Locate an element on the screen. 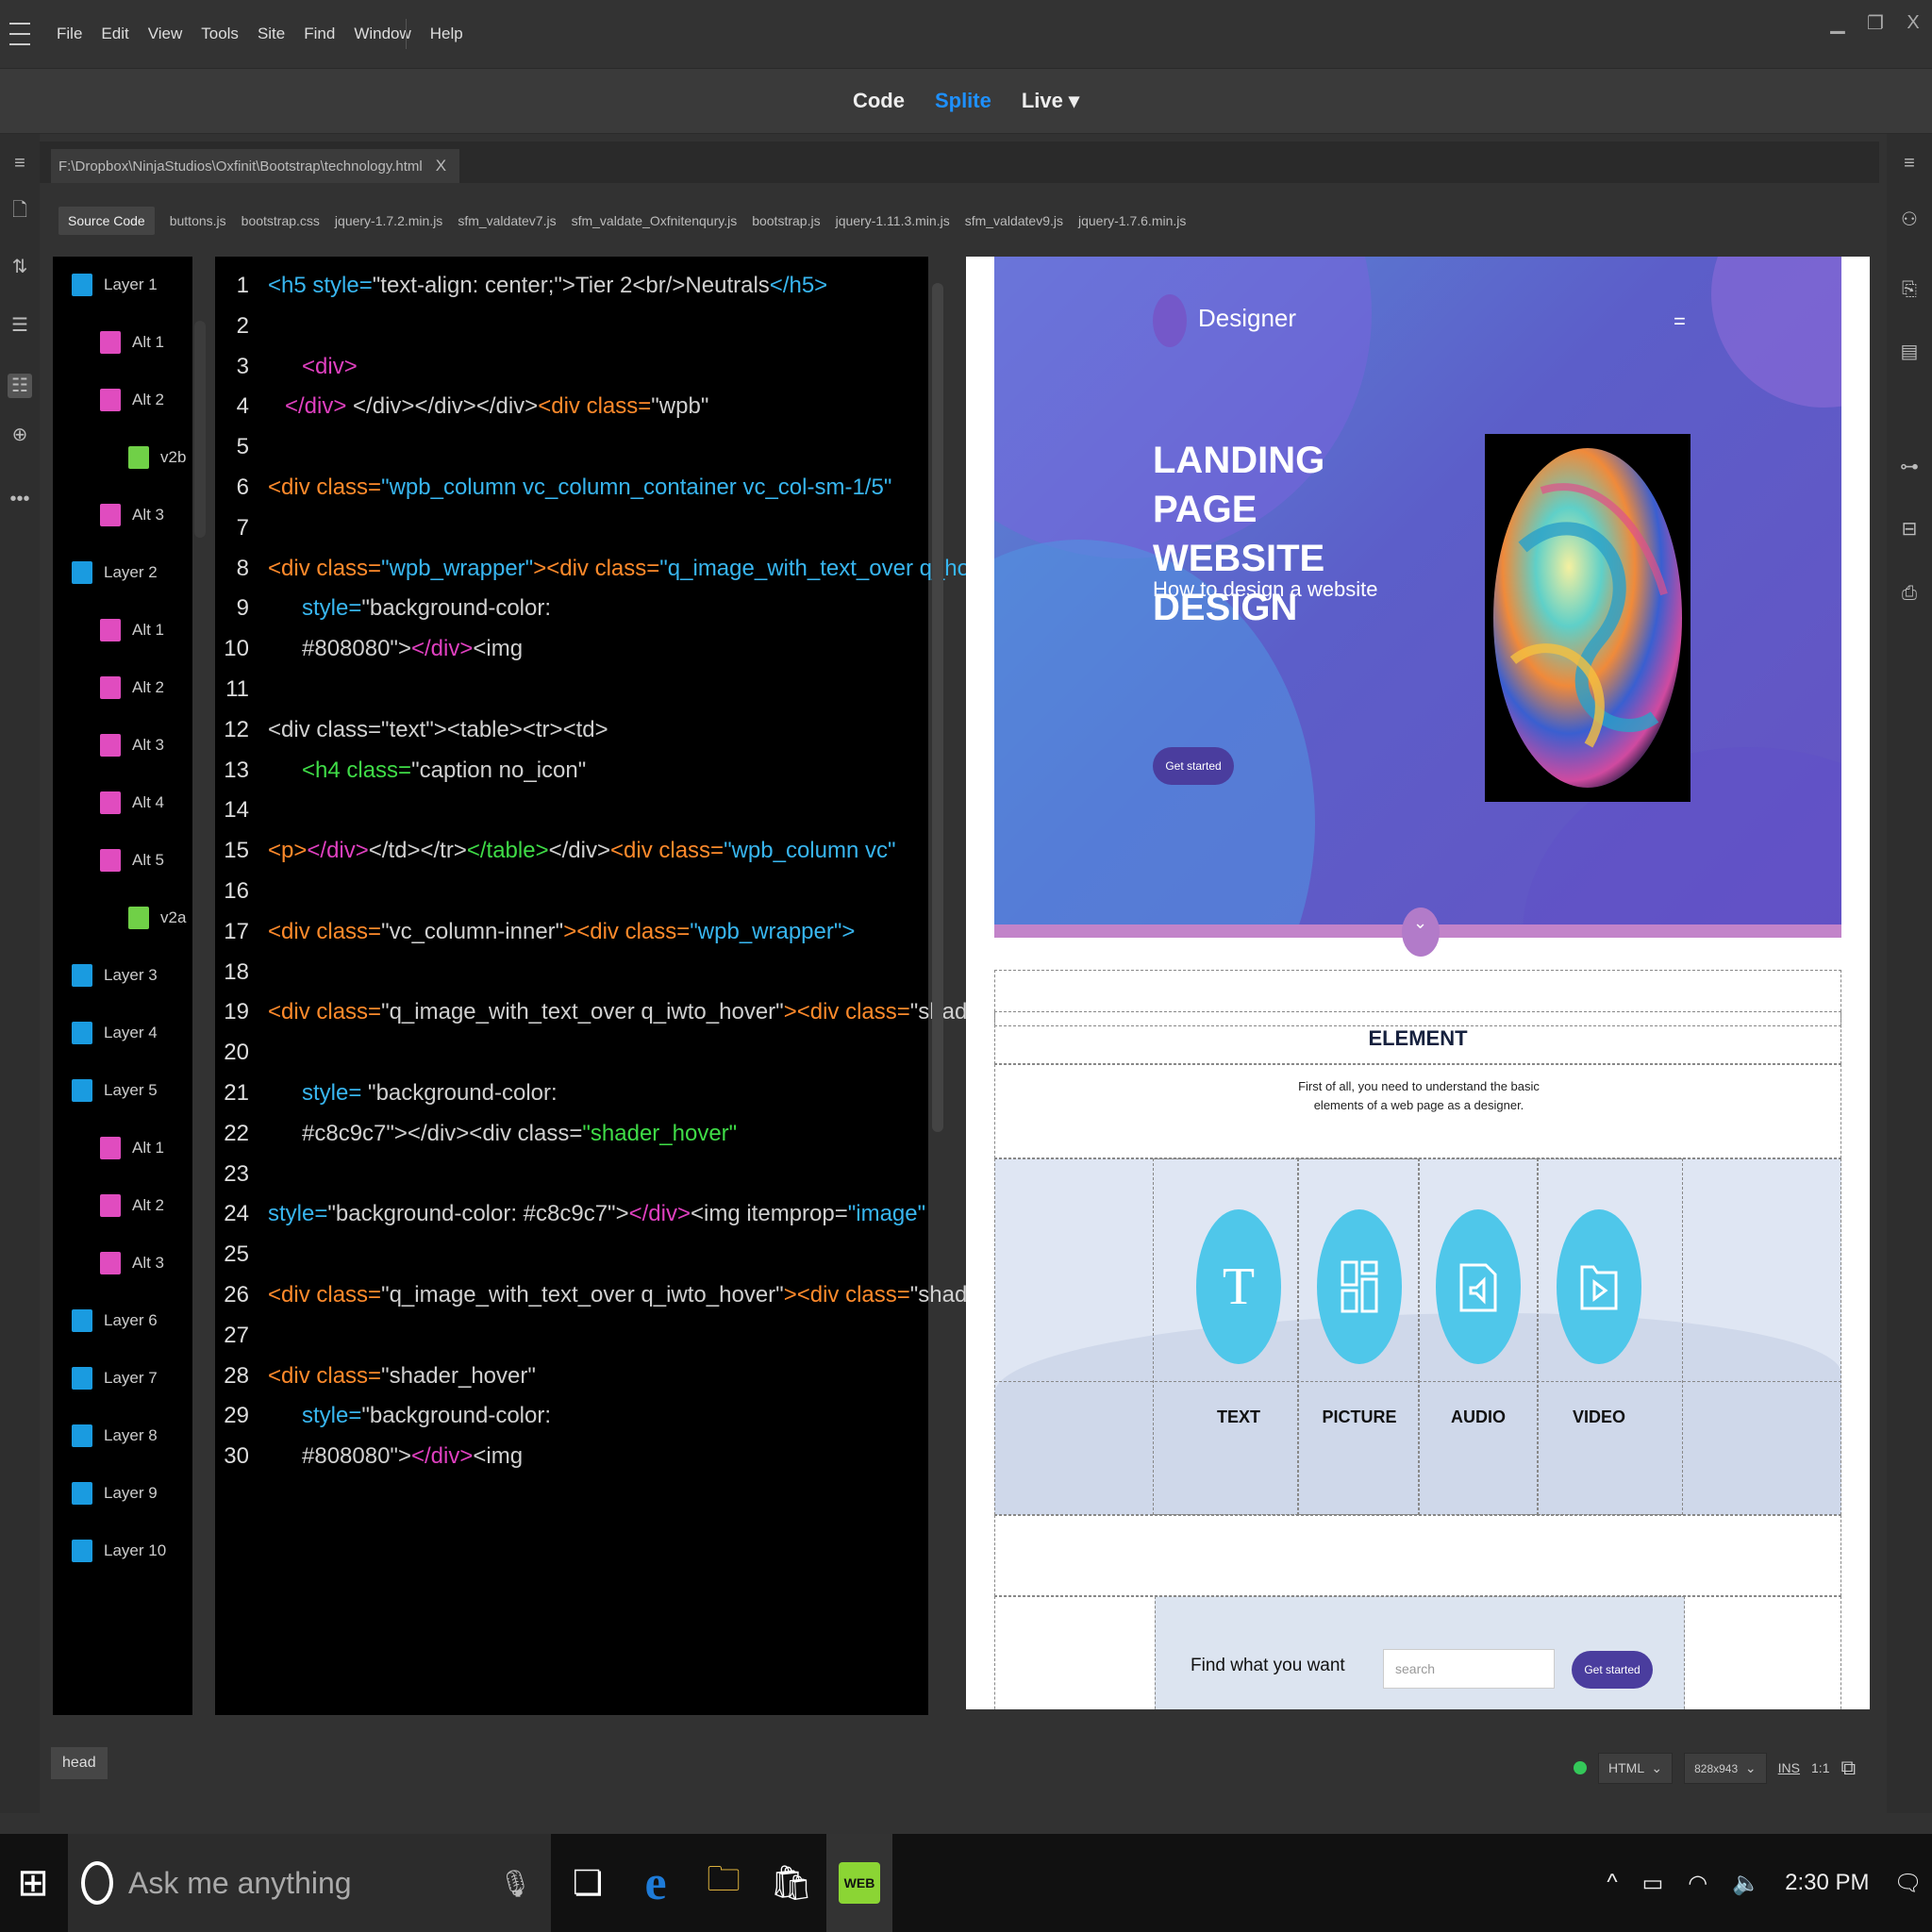 The width and height of the screenshot is (1932, 1932). menu-edit: Edit is located at coordinates (115, 34).